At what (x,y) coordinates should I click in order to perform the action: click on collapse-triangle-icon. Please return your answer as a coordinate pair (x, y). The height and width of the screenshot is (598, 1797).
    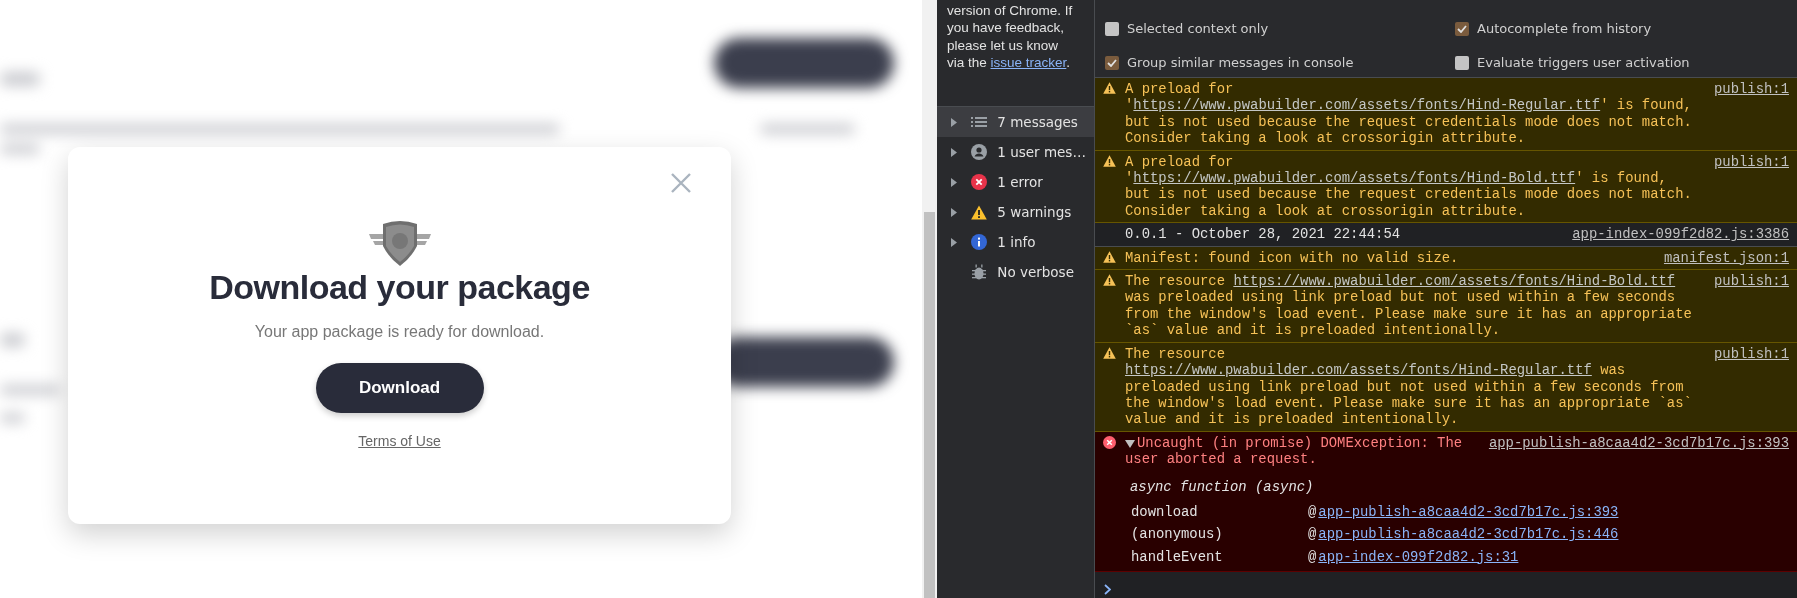
    Looking at the image, I should click on (1130, 443).